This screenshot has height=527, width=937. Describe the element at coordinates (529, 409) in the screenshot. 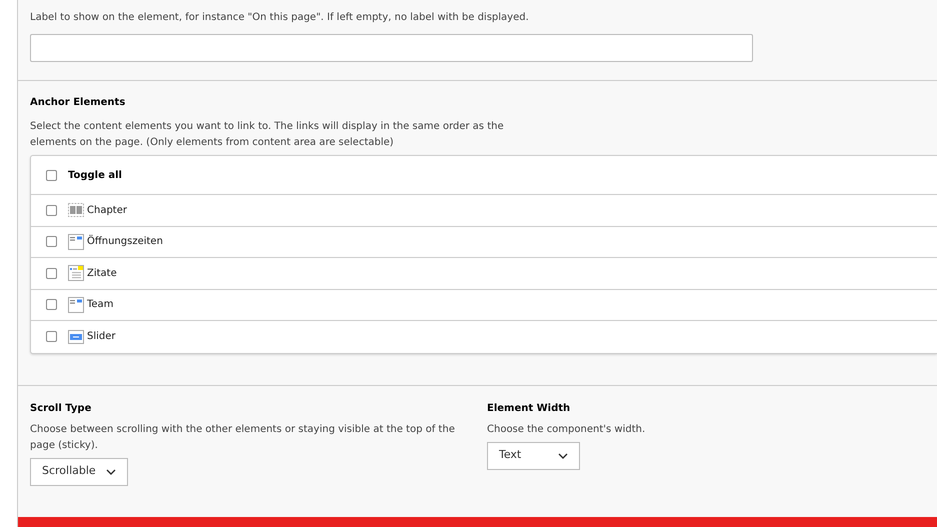

I see `section-title: Element Width` at that location.